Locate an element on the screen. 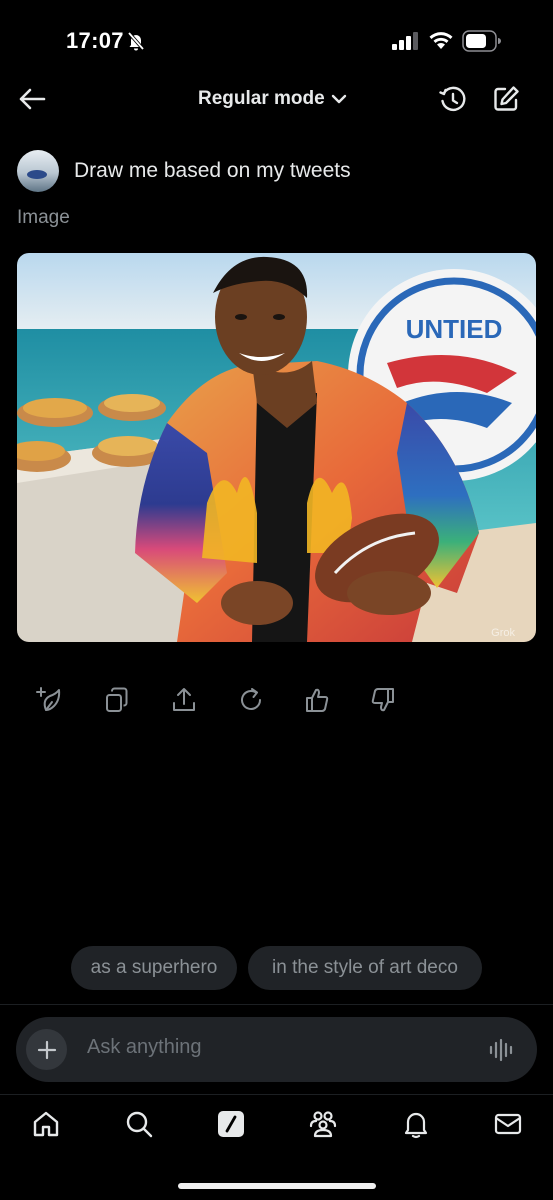  chat-input-bar is located at coordinates (276, 1049).